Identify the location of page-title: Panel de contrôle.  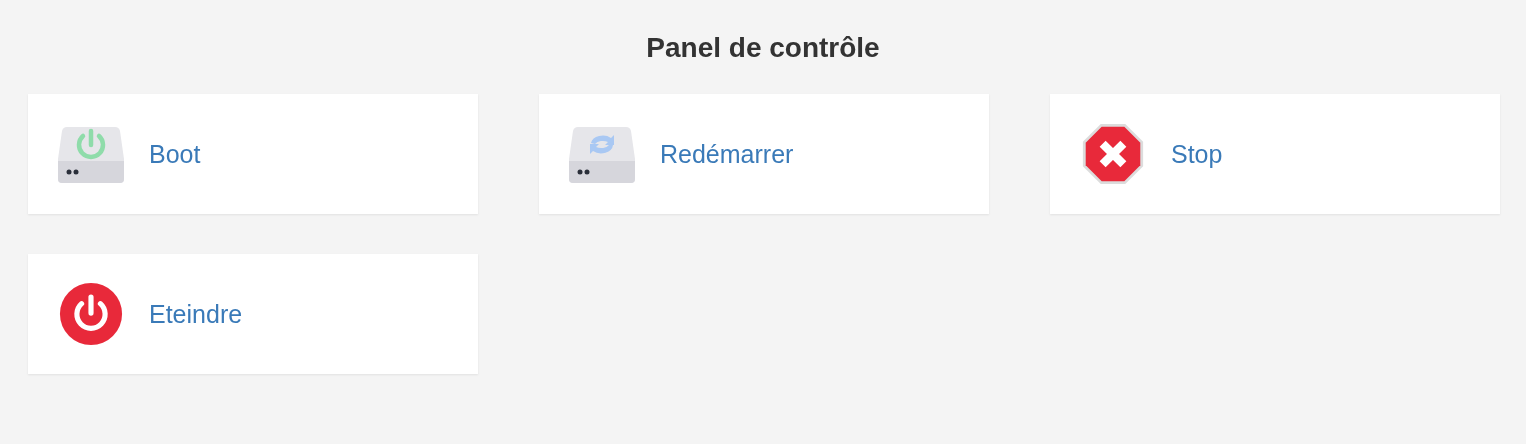
(763, 48).